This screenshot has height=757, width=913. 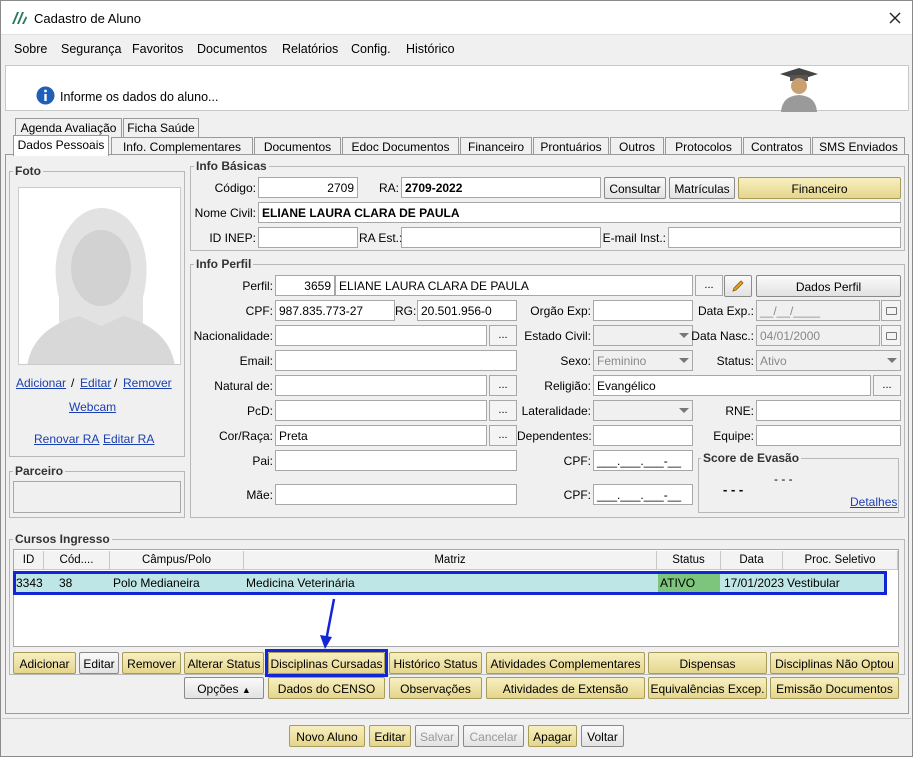 What do you see at coordinates (396, 494) in the screenshot?
I see `mae-field` at bounding box center [396, 494].